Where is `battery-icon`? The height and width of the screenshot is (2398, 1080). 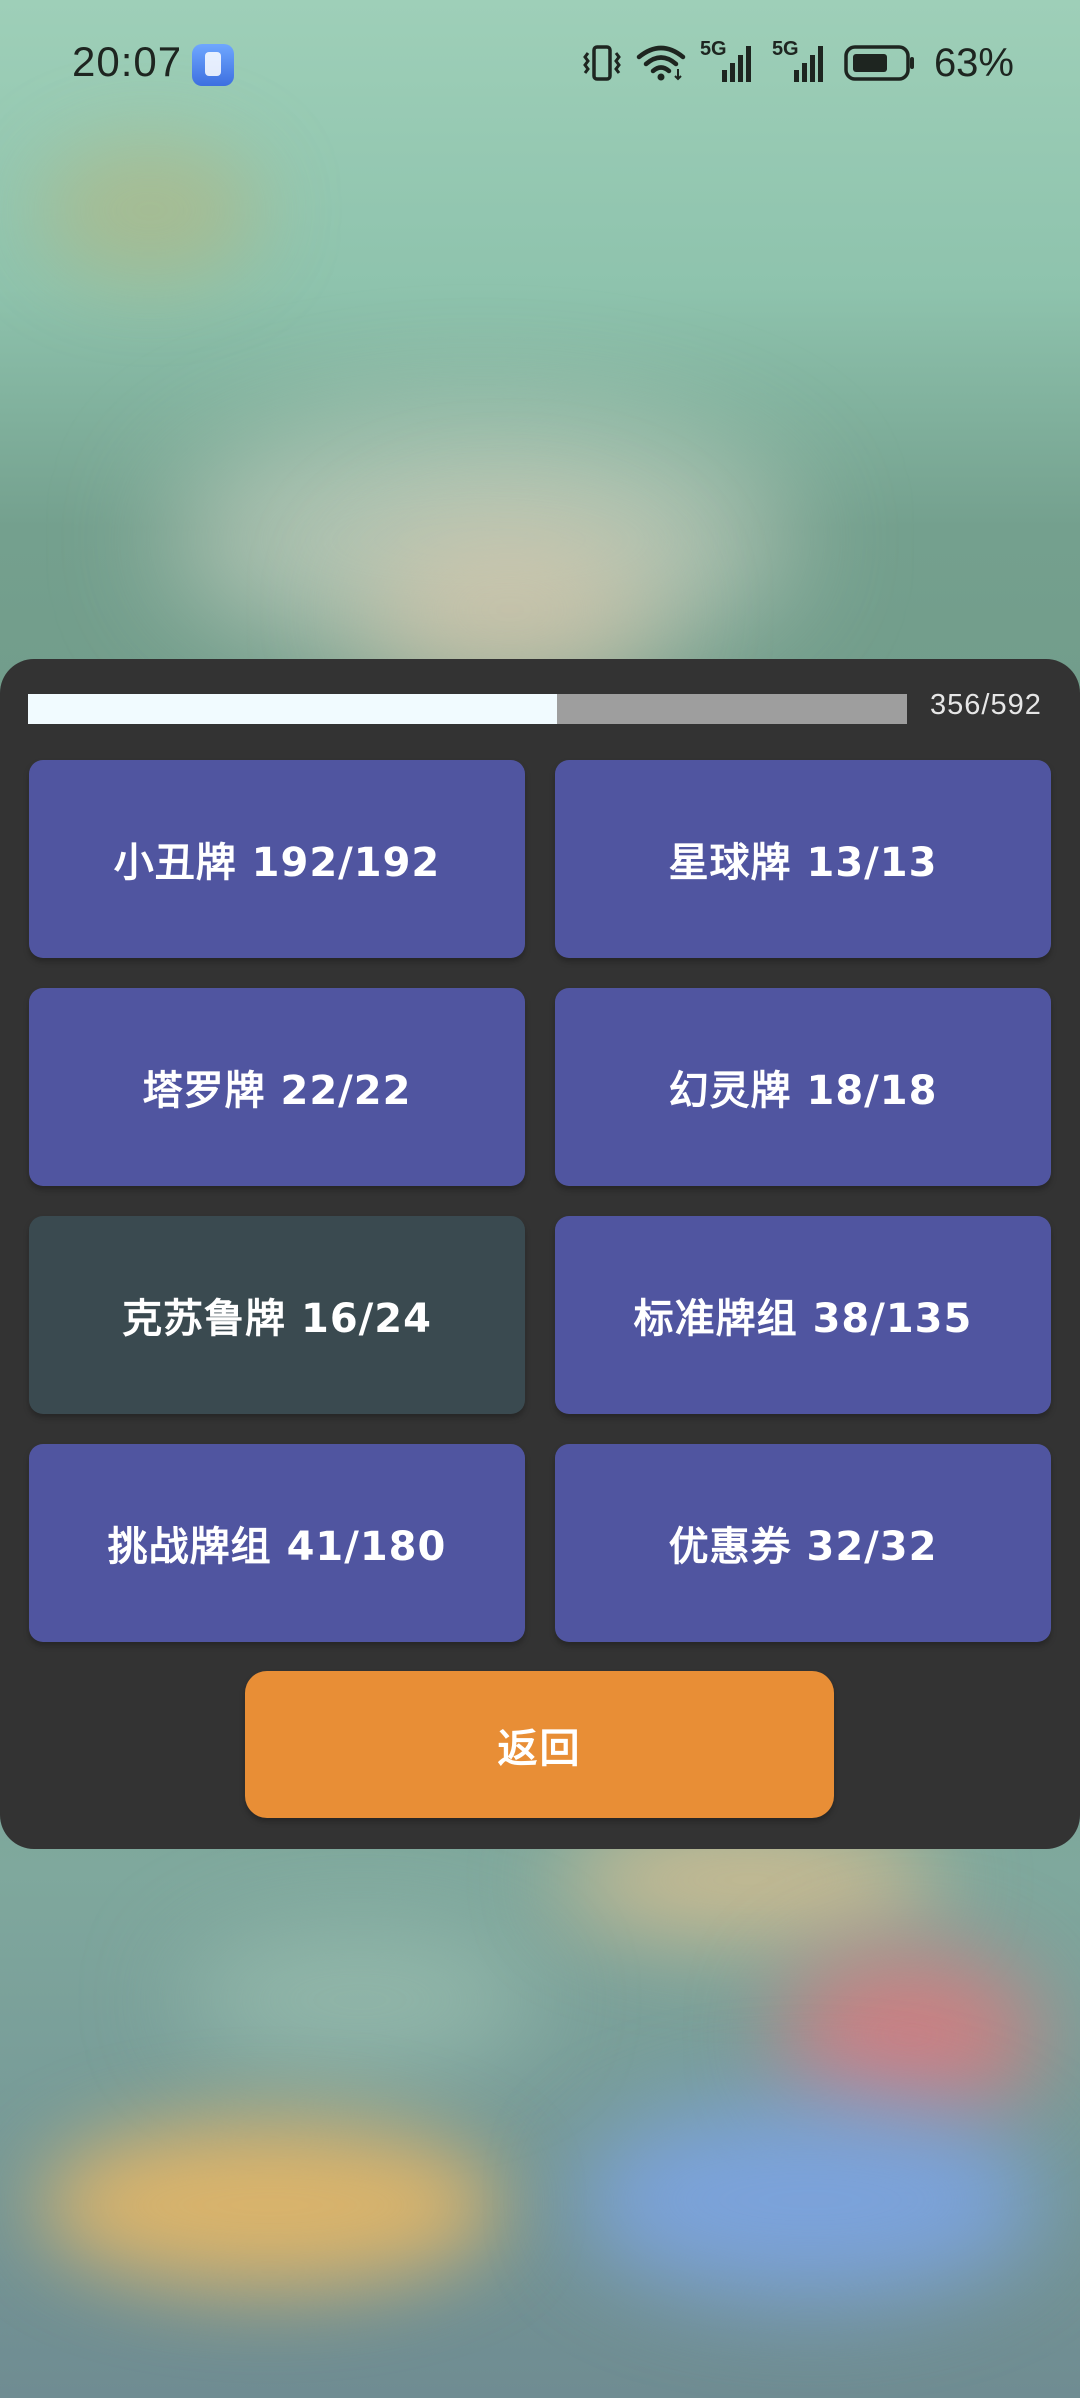 battery-icon is located at coordinates (879, 63).